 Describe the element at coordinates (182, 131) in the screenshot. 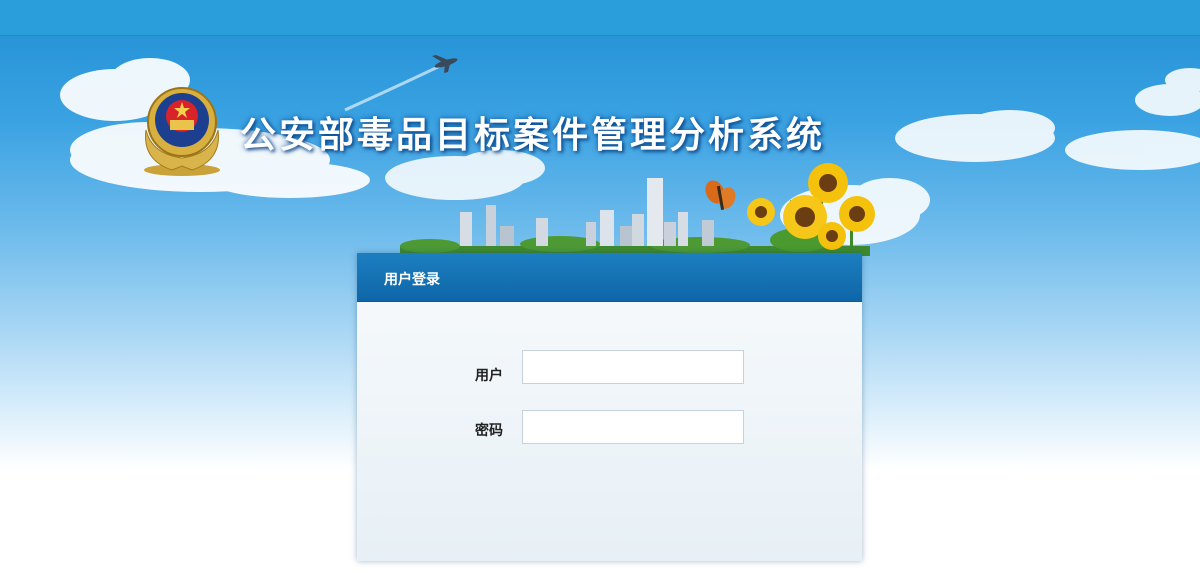

I see `police-emblem-icon` at that location.